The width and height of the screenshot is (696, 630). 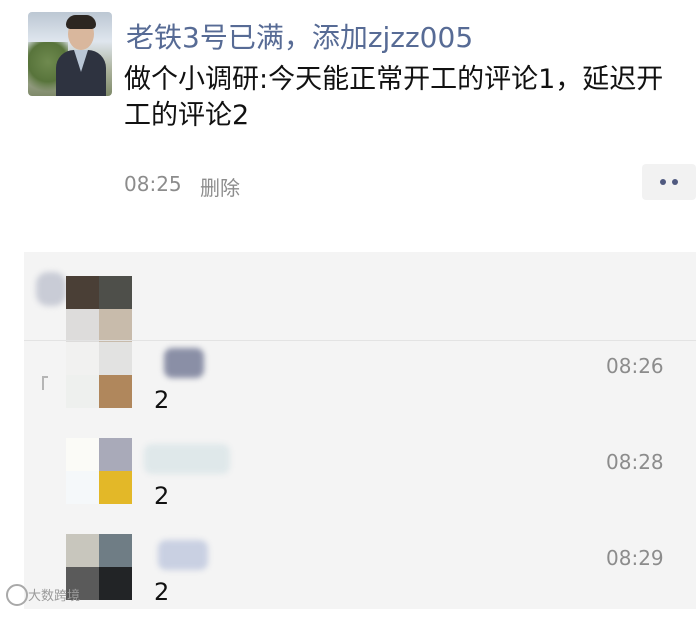 What do you see at coordinates (360, 390) in the screenshot?
I see `comment-row: 2 08:26` at bounding box center [360, 390].